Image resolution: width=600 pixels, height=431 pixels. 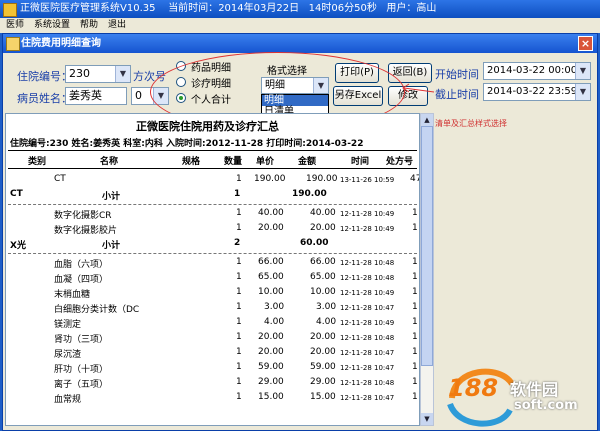 What do you see at coordinates (546, 405) in the screenshot?
I see `watermark-url: soft.com` at bounding box center [546, 405].